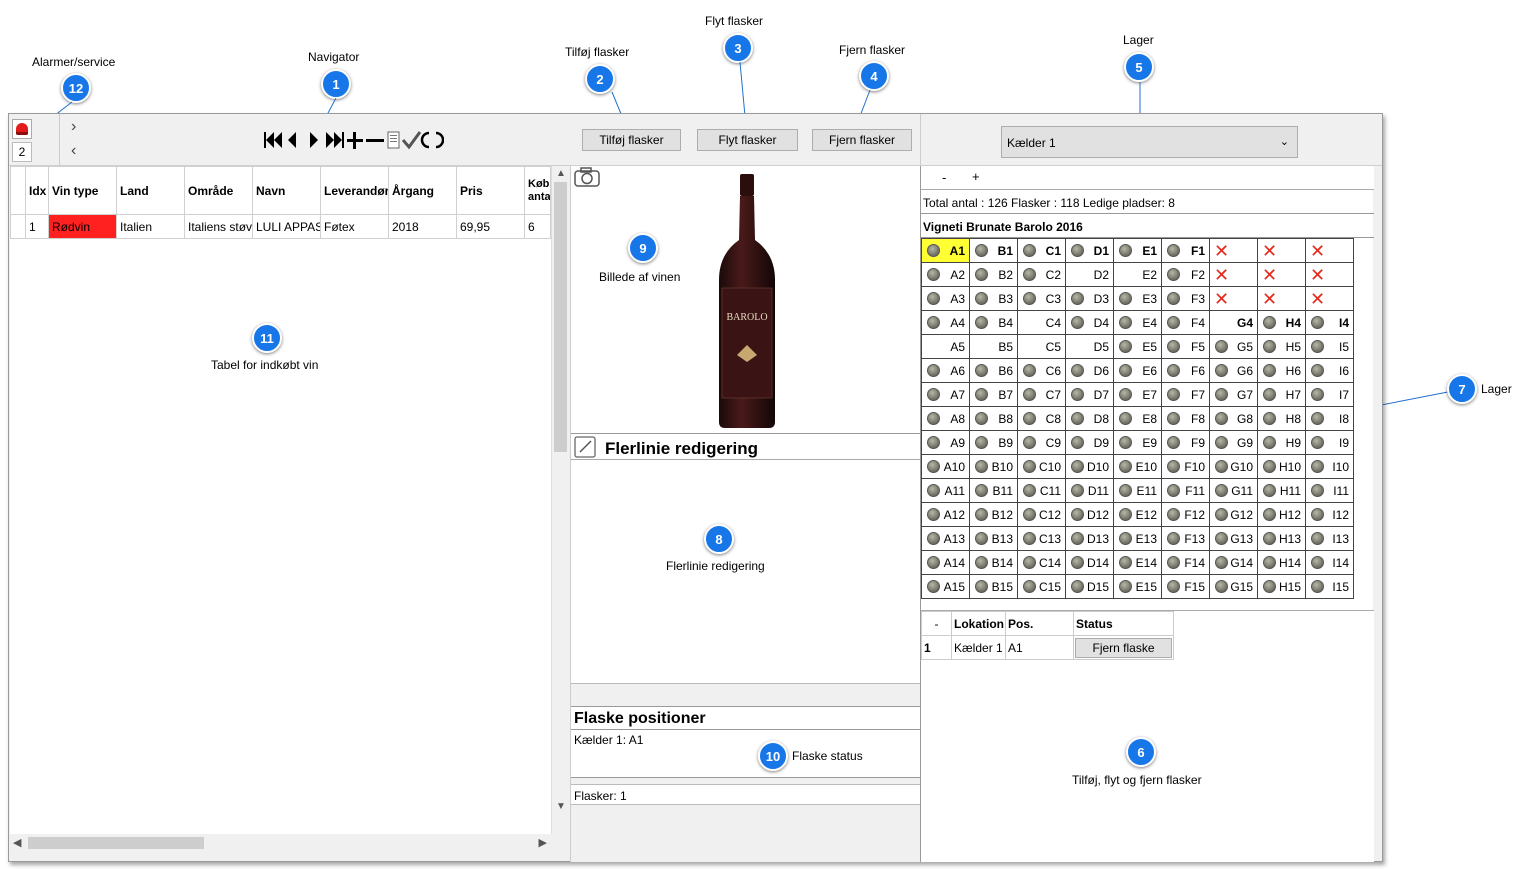 The width and height of the screenshot is (1529, 869). I want to click on slot-C4: C4, so click(1041, 322).